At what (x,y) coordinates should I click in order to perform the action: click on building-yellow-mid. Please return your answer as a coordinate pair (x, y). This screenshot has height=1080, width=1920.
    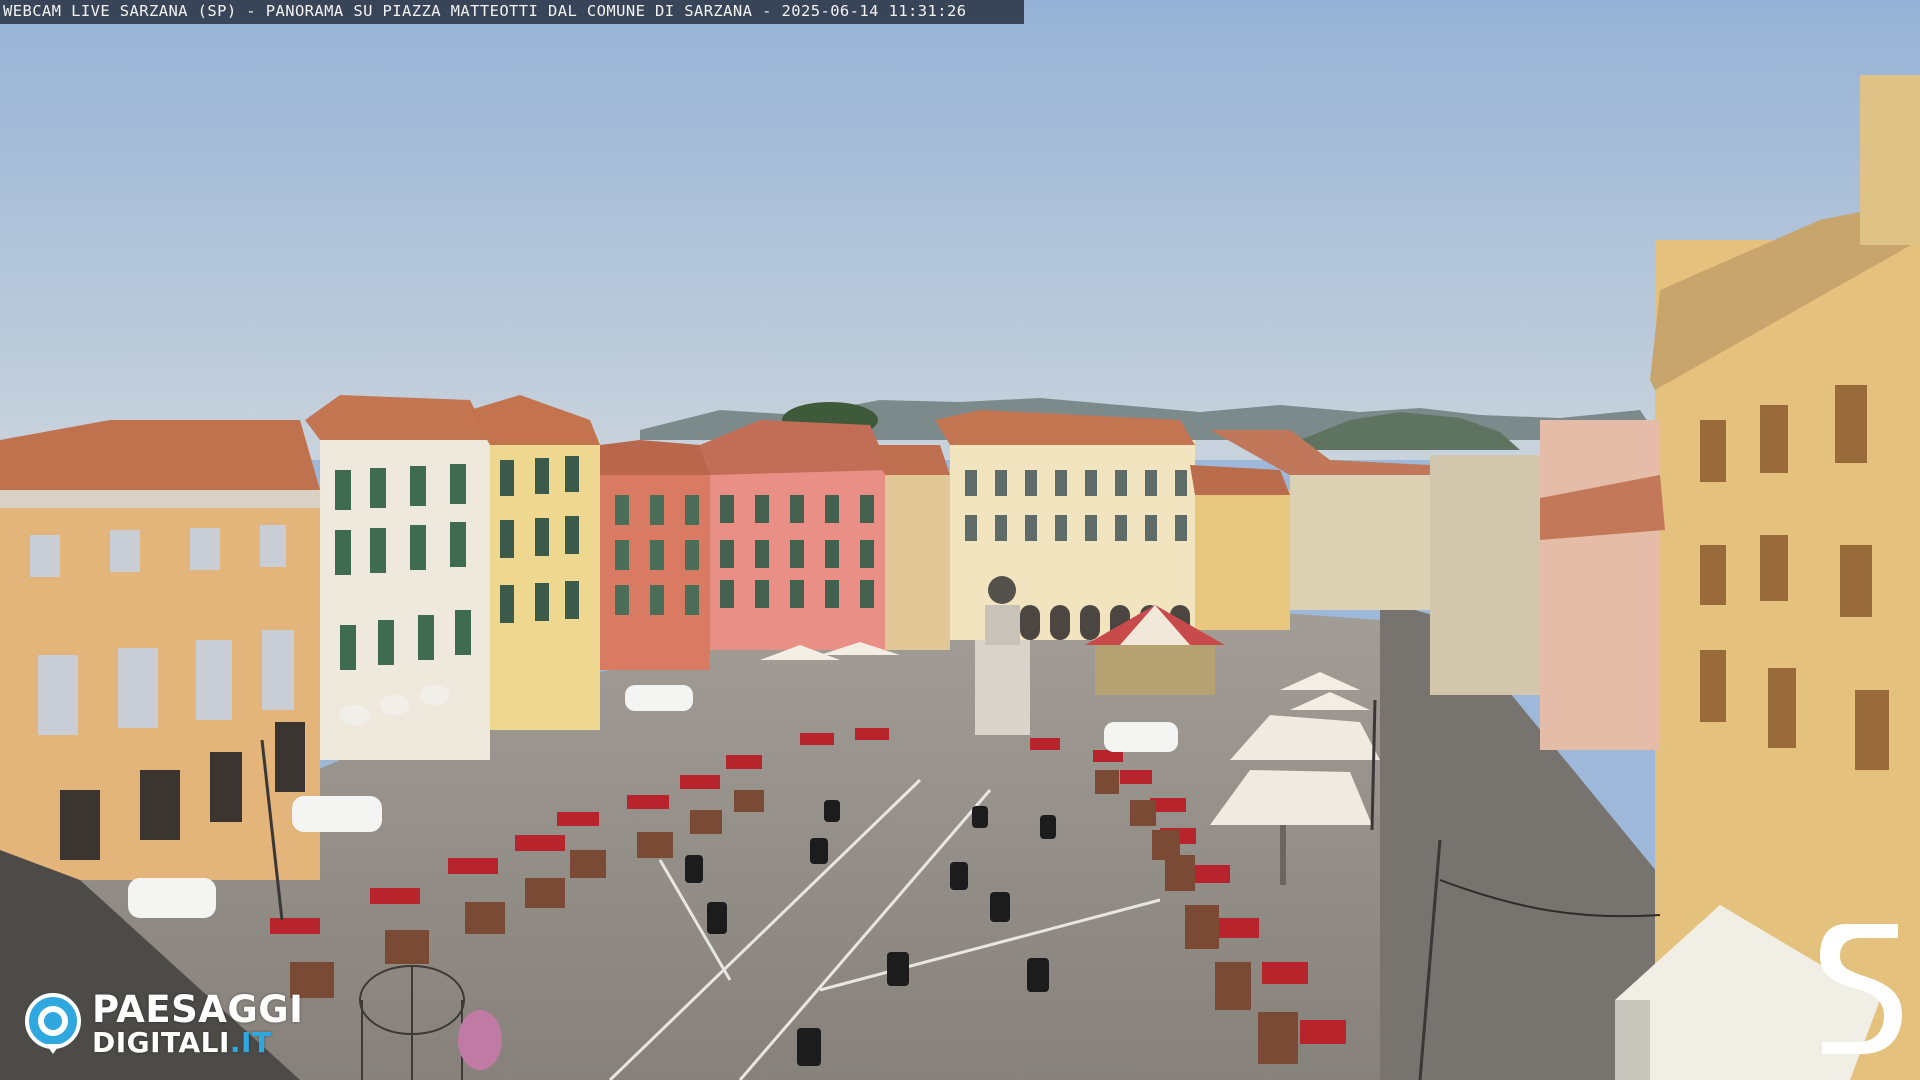
    Looking at the image, I should click on (1242, 560).